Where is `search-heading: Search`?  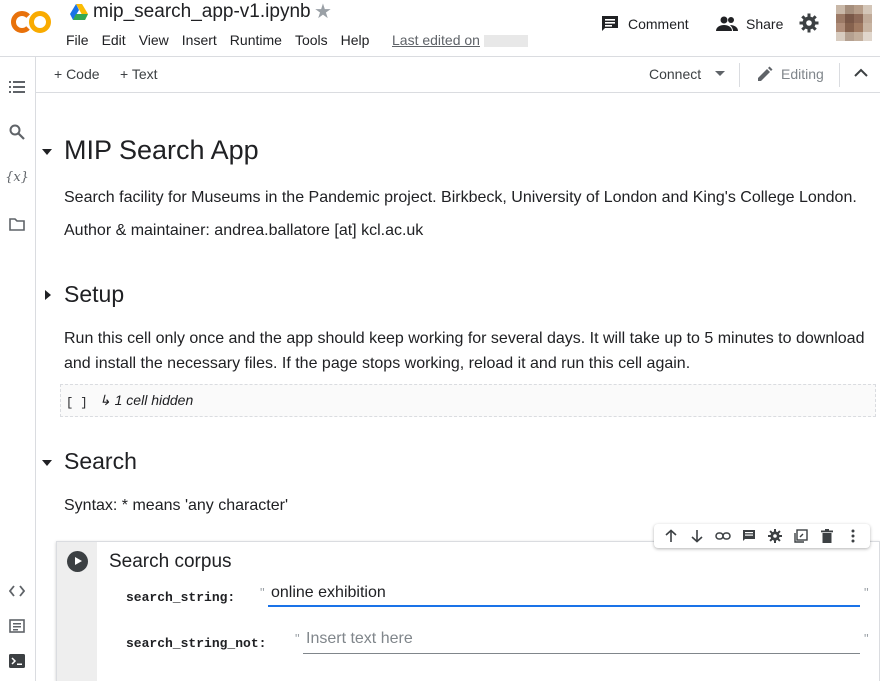
search-heading: Search is located at coordinates (100, 461).